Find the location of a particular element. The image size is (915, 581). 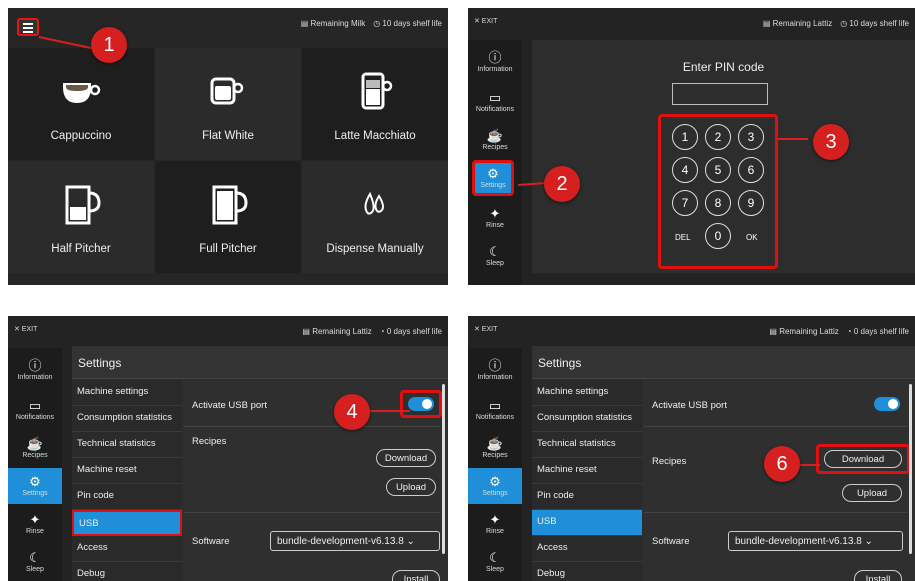

key-2: 2 is located at coordinates (718, 137).